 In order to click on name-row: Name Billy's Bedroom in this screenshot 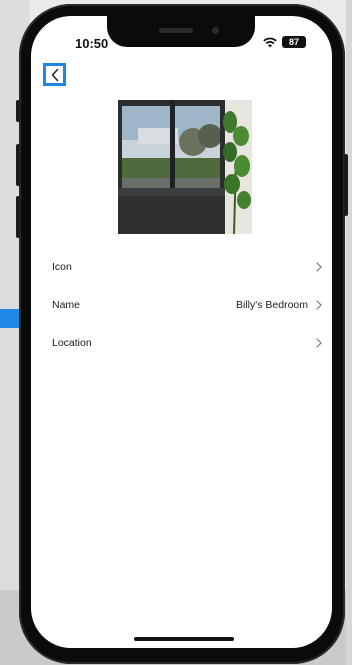, I will do `click(181, 305)`.